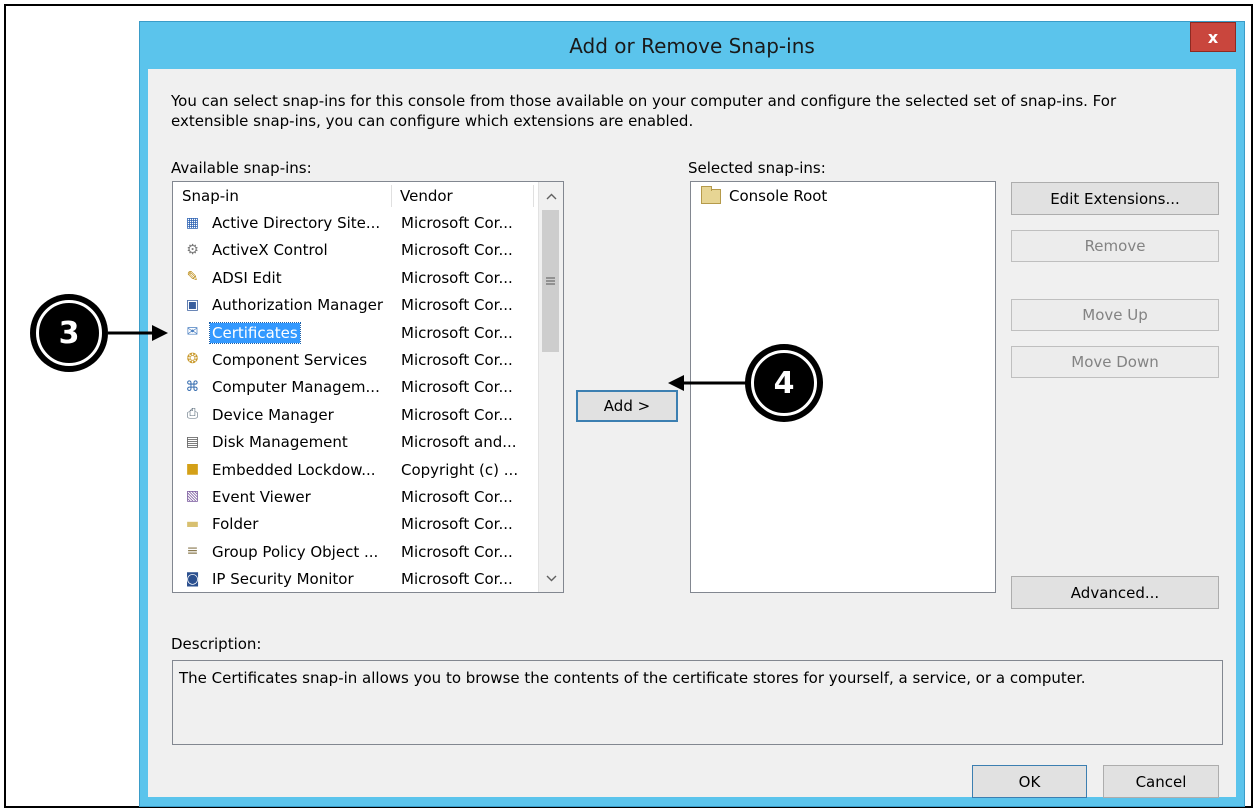 Image resolution: width=1259 pixels, height=812 pixels. I want to click on dialog-title: Add or Remove Snap-ins, so click(692, 46).